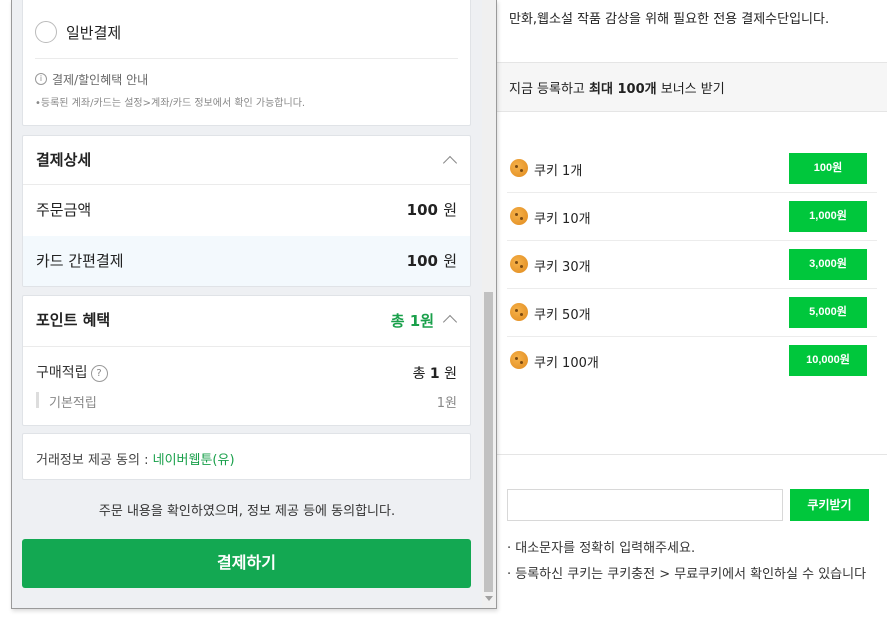 This screenshot has width=887, height=629. What do you see at coordinates (37, 400) in the screenshot?
I see `sub-item-bar` at bounding box center [37, 400].